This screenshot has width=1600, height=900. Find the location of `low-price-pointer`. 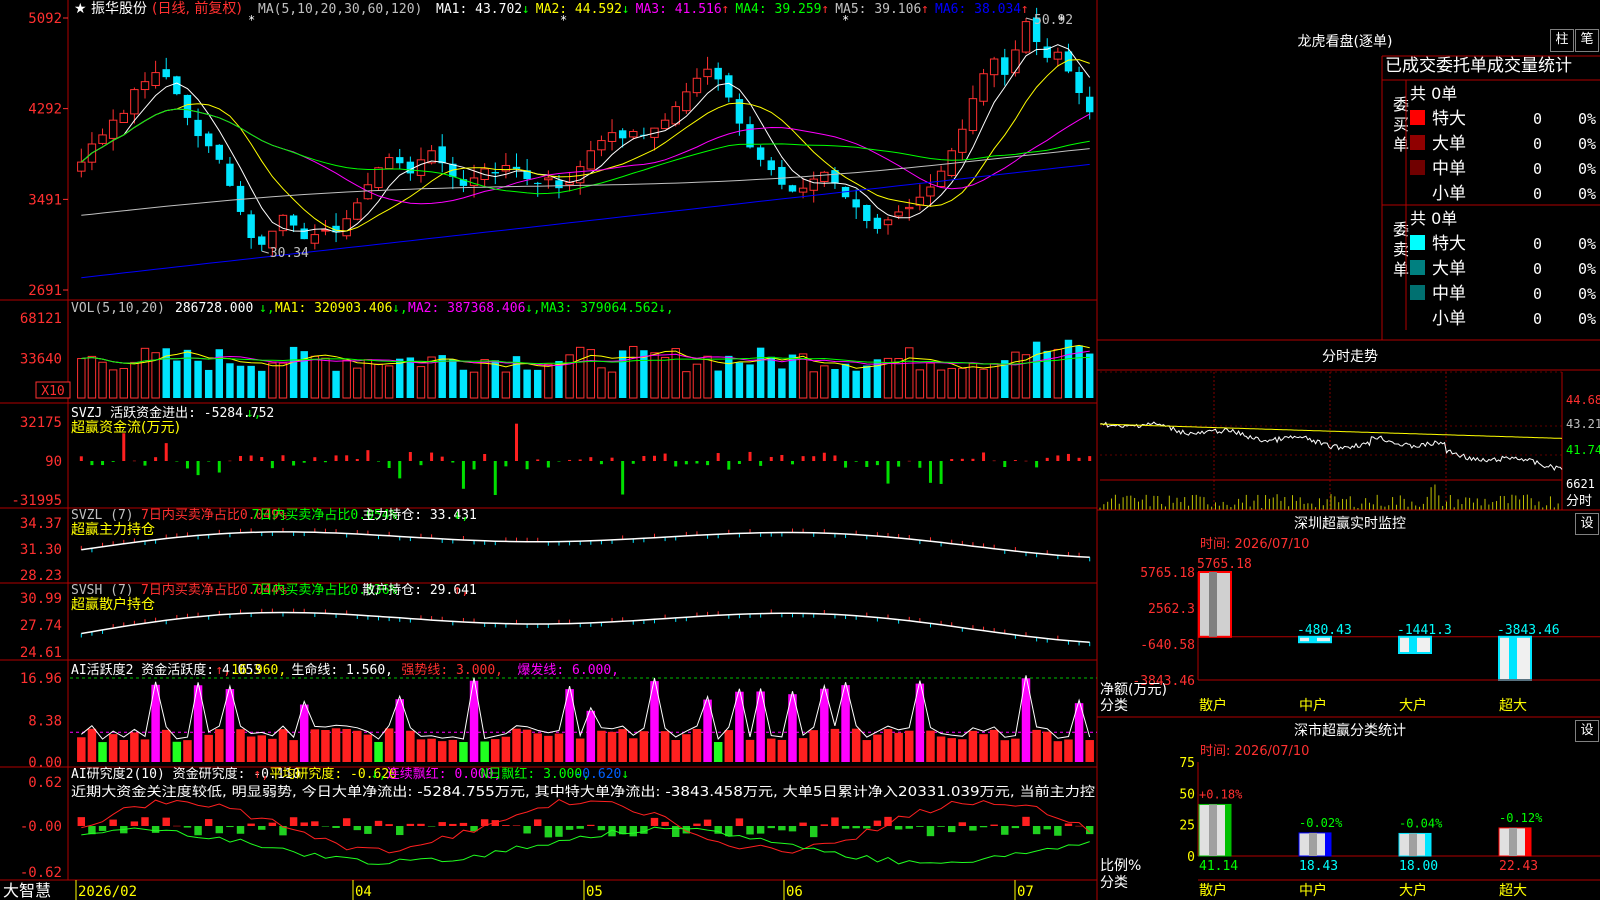

low-price-pointer is located at coordinates (265, 252).